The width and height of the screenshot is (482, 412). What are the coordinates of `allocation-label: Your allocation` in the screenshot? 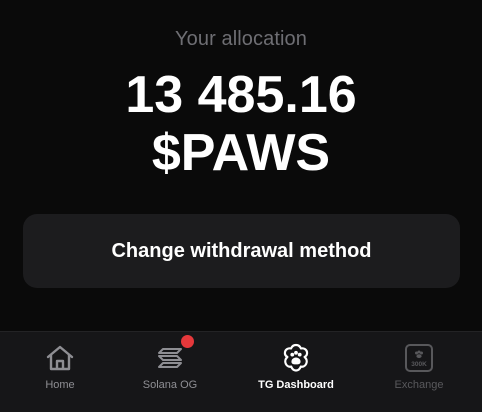 It's located at (241, 39).